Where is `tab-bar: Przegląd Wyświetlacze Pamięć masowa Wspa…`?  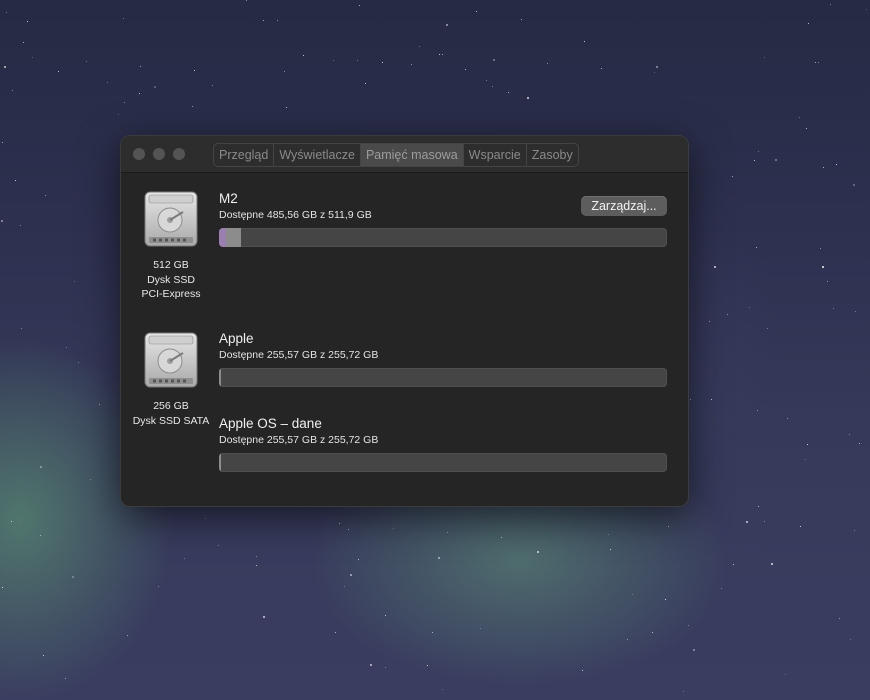
tab-bar: Przegląd Wyświetlacze Pamięć masowa Wspa… is located at coordinates (396, 155).